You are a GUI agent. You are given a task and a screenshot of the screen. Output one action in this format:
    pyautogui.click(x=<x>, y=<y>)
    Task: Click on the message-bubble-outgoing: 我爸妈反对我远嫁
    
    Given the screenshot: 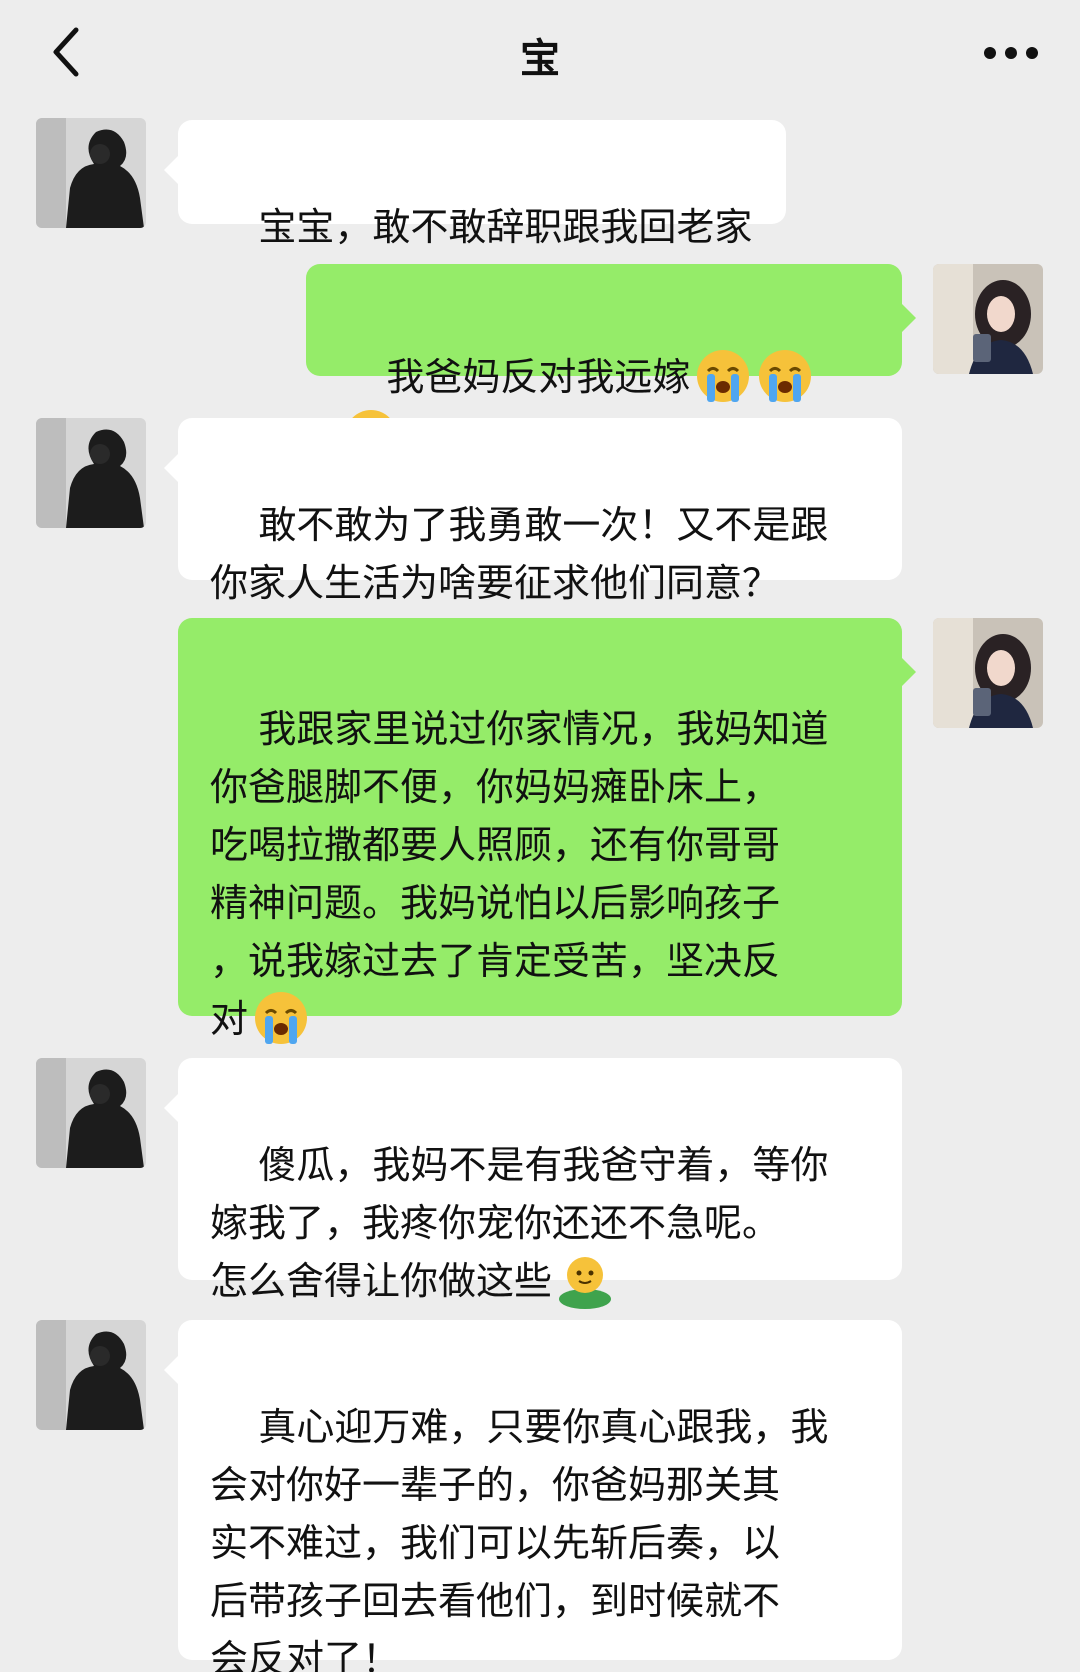 What is the action you would take?
    pyautogui.click(x=611, y=363)
    